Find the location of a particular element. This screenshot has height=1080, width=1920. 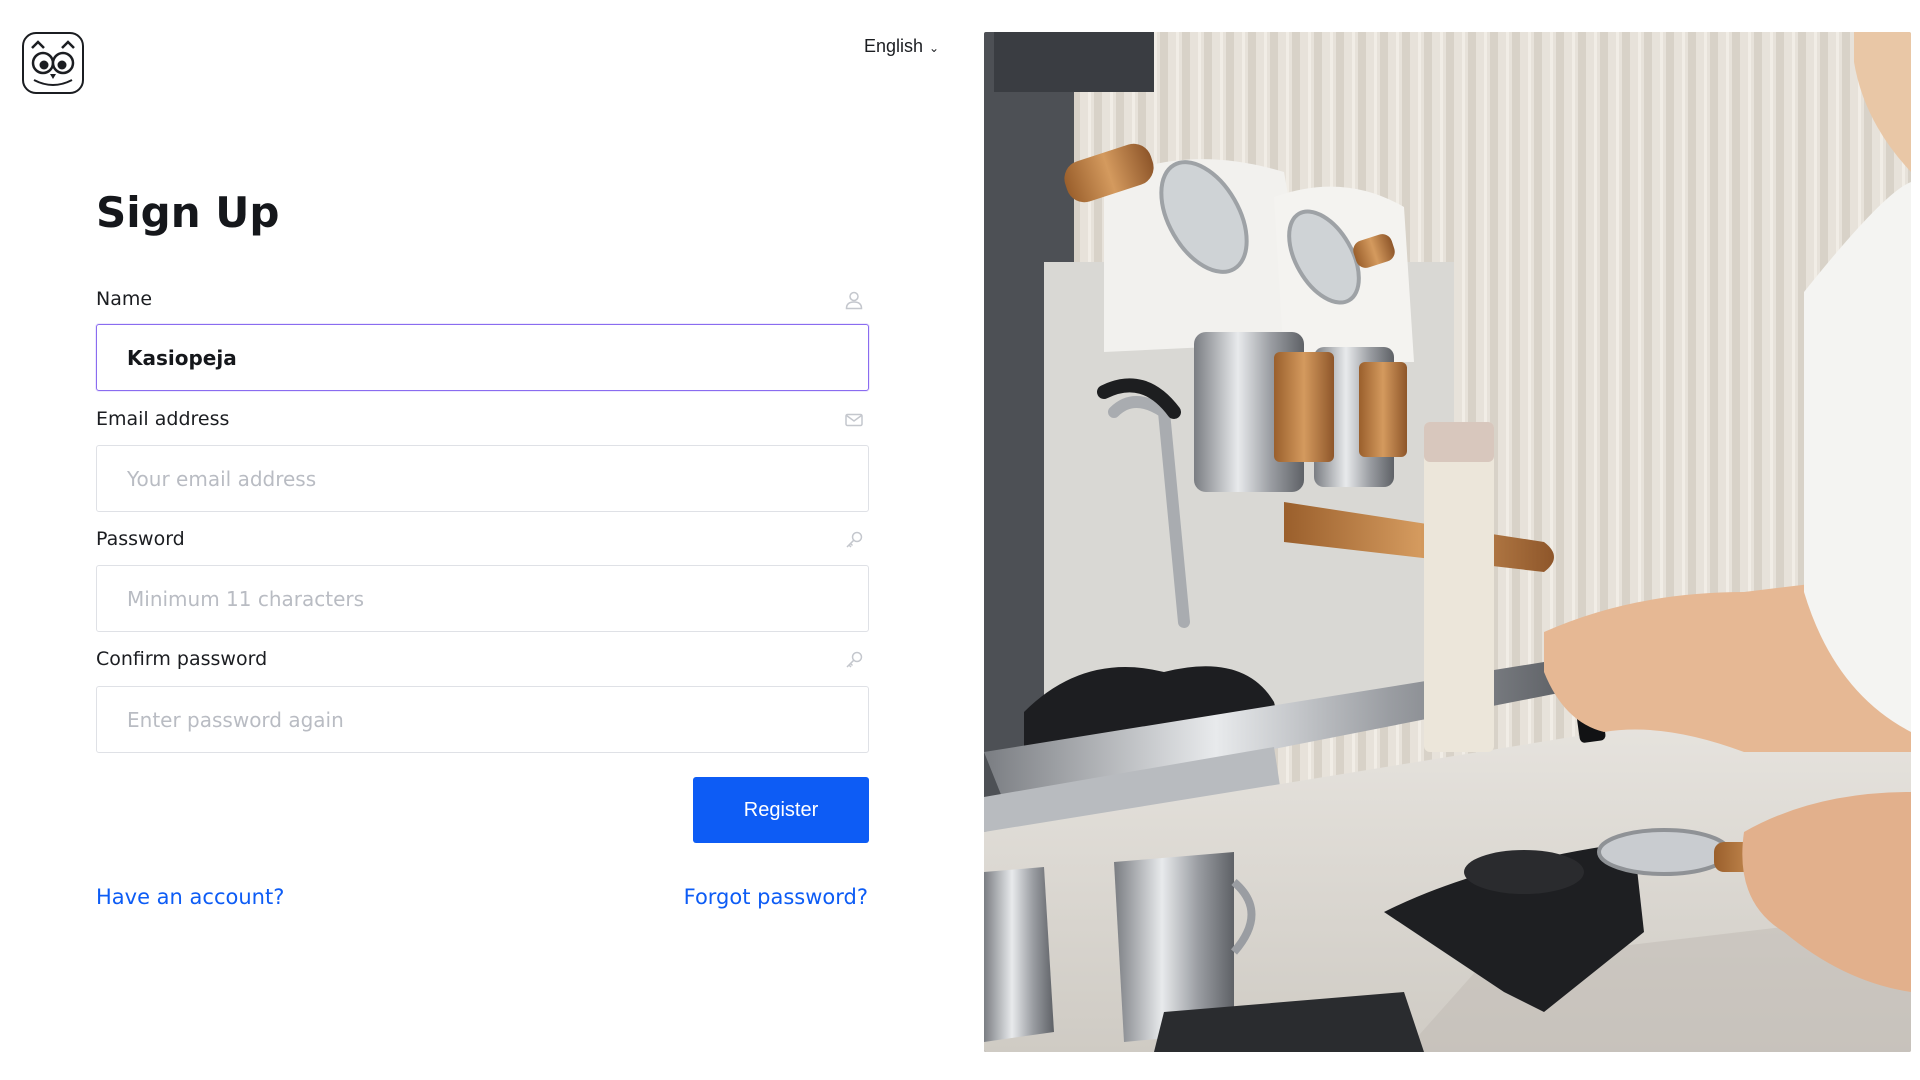

language-label: English is located at coordinates (894, 46).